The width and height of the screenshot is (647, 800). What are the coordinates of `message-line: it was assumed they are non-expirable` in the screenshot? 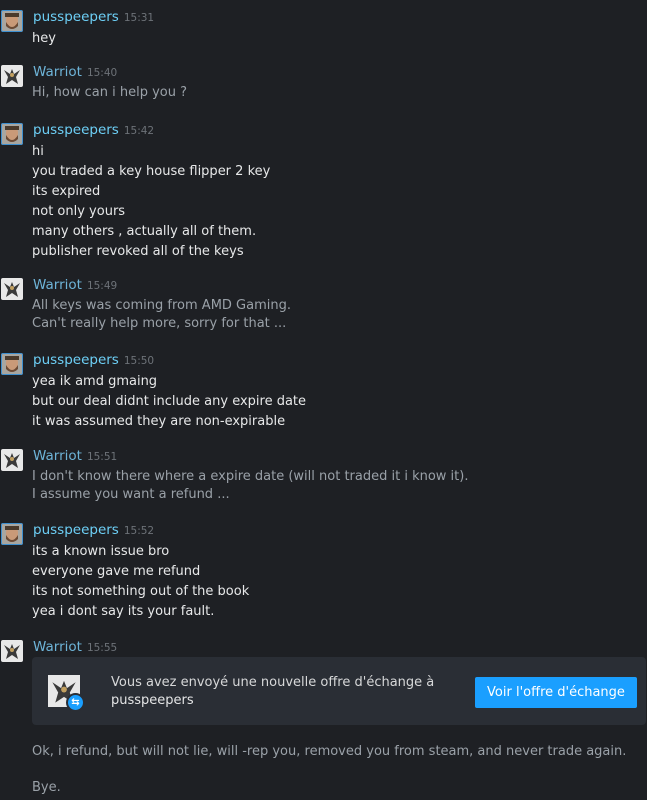 It's located at (159, 421).